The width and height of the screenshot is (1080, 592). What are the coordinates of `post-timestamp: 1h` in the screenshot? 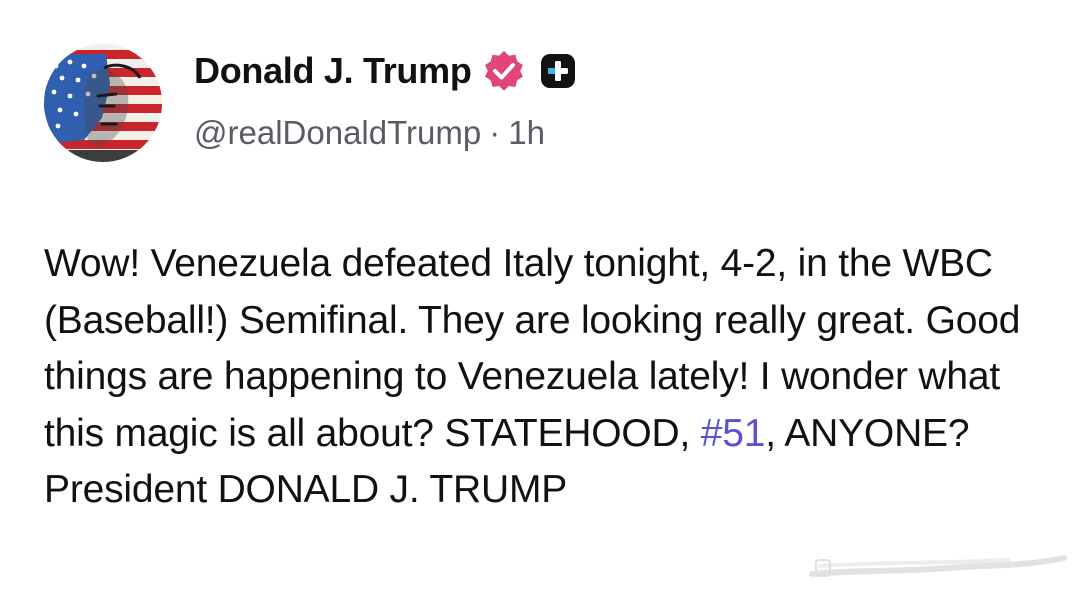 It's located at (526, 132).